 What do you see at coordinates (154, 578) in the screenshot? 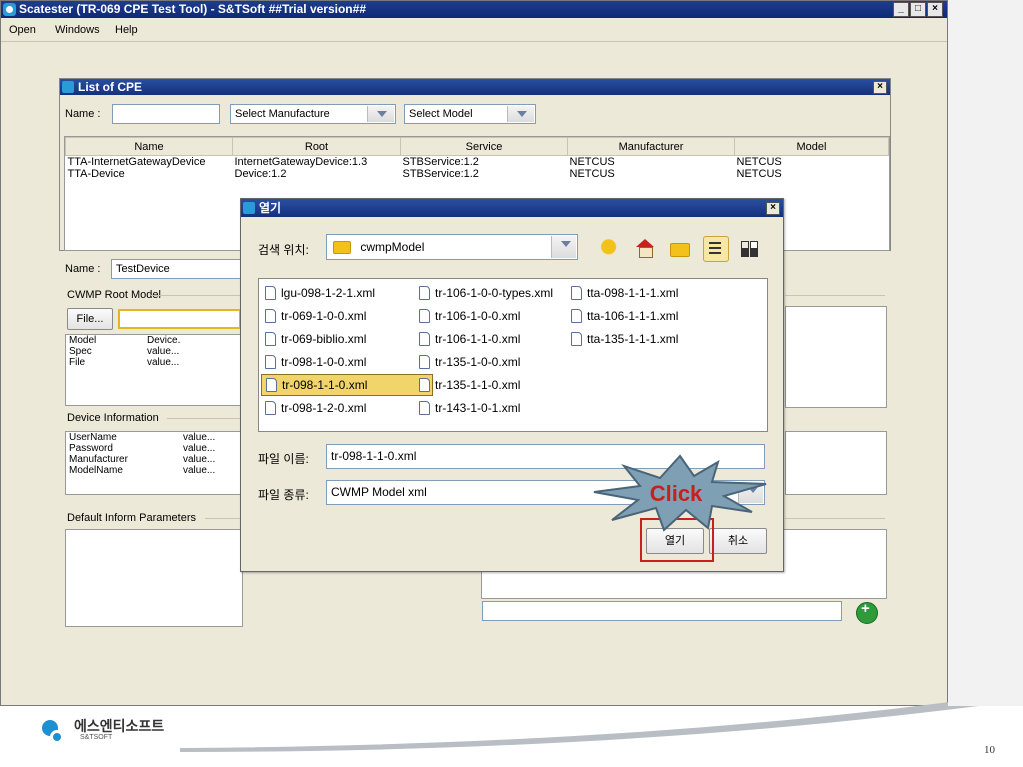
I see `inform-parameters-box` at bounding box center [154, 578].